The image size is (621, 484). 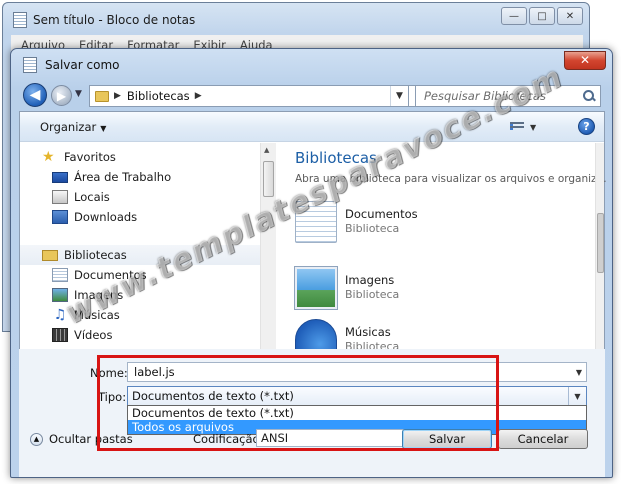 I want to click on navigation-scroll-thumb, so click(x=268, y=179).